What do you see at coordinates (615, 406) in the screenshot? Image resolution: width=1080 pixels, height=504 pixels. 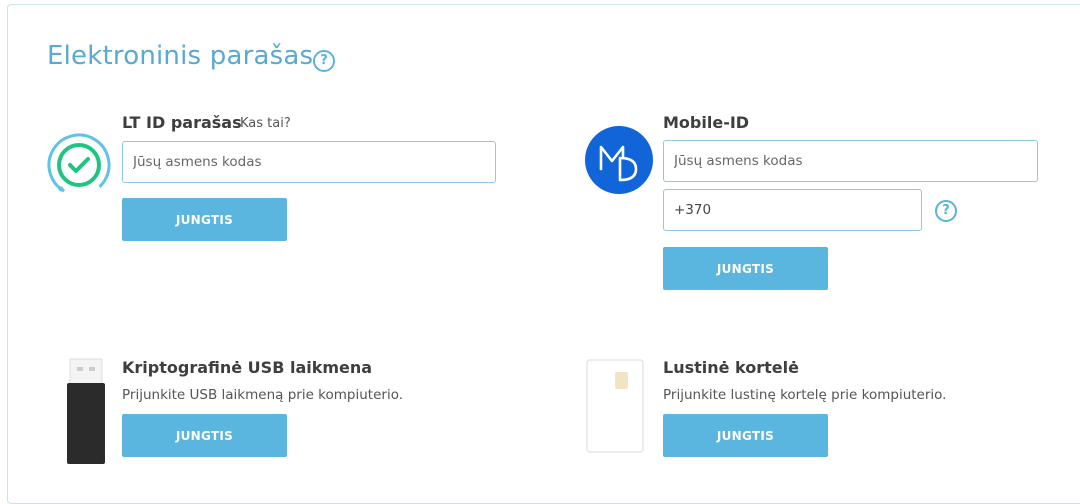 I see `smart-card-icon` at bounding box center [615, 406].